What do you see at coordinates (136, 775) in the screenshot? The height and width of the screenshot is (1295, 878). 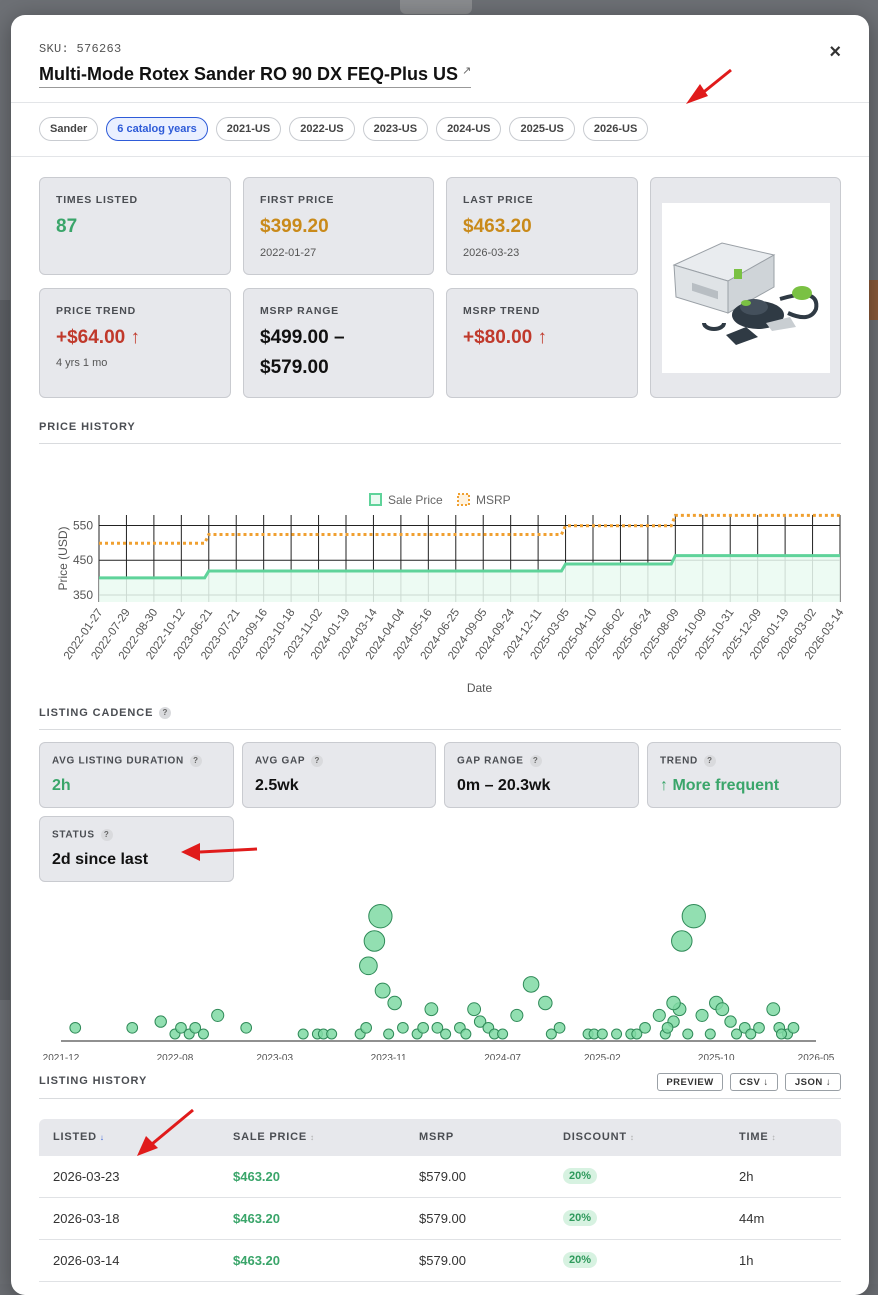 I see `metric-card-avg-listing-duration: AVG LISTING DURATION? 2h` at bounding box center [136, 775].